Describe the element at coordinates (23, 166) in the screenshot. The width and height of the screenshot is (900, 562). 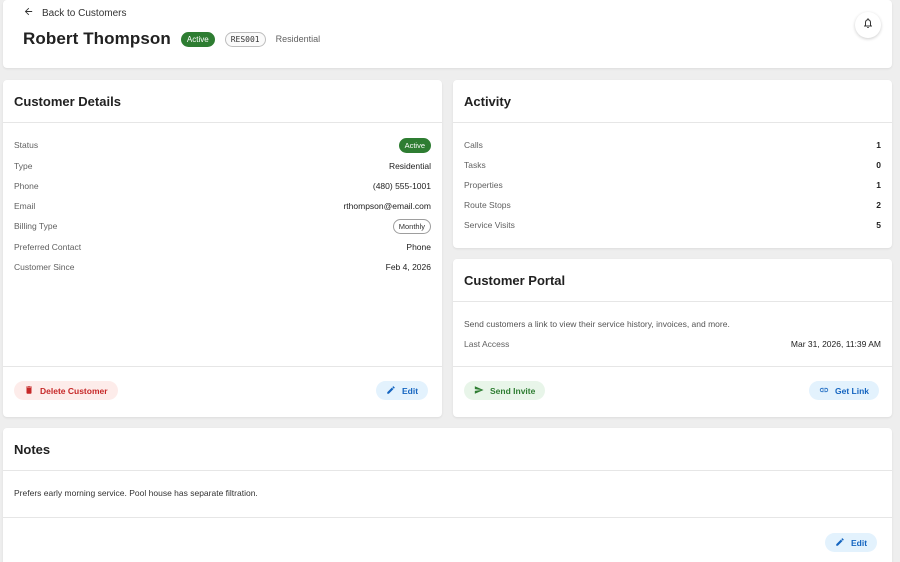
I see `detail-label: Type` at that location.